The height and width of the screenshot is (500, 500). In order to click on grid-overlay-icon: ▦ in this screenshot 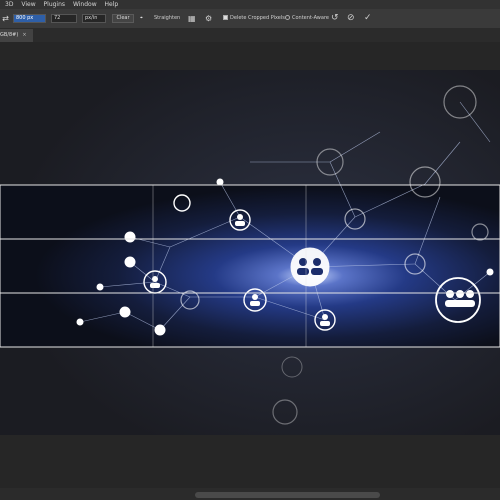, I will do `click(192, 18)`.